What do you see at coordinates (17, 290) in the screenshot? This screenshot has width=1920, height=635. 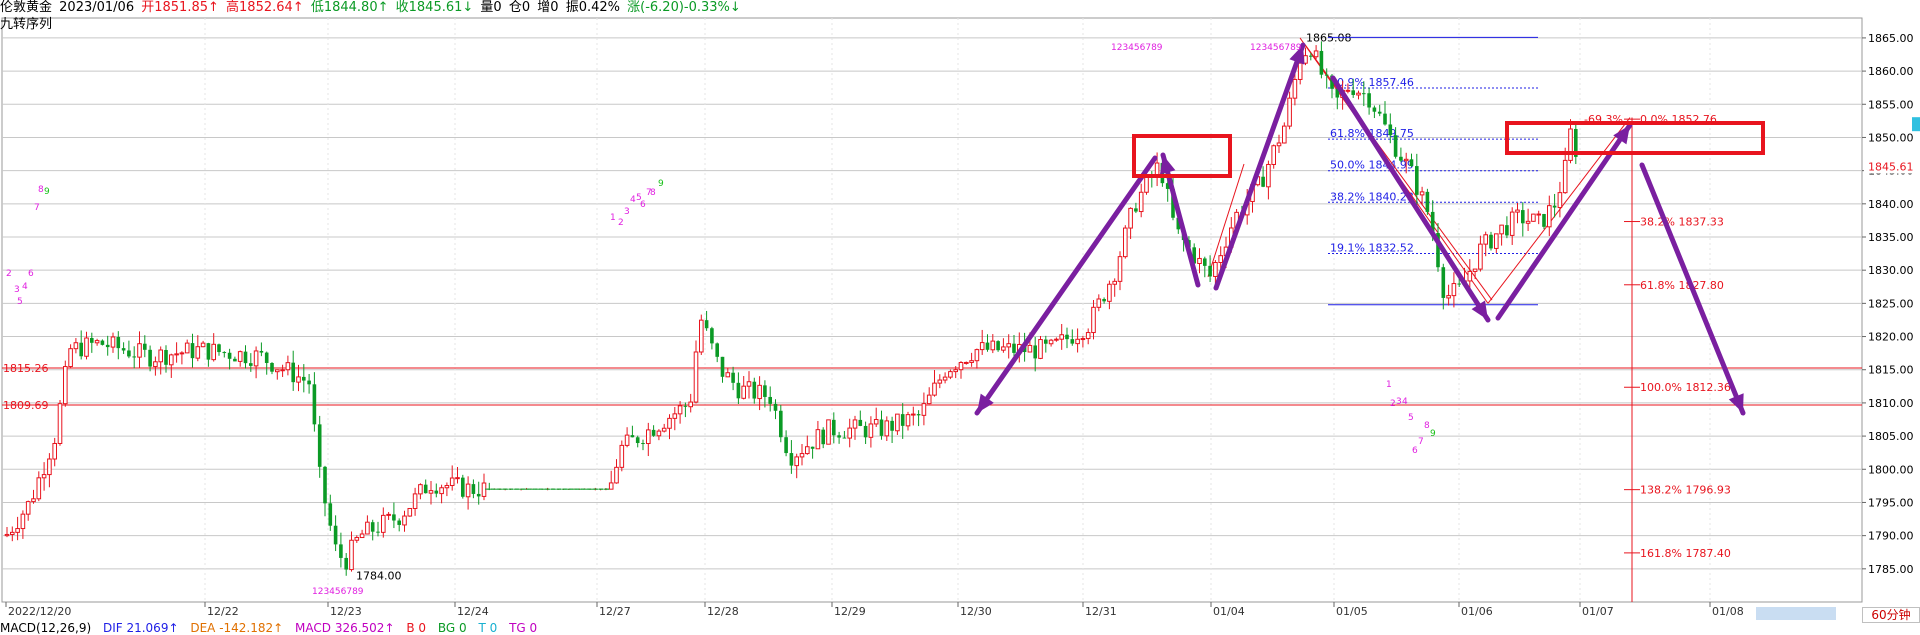 I see `td-sequence-label: 3` at bounding box center [17, 290].